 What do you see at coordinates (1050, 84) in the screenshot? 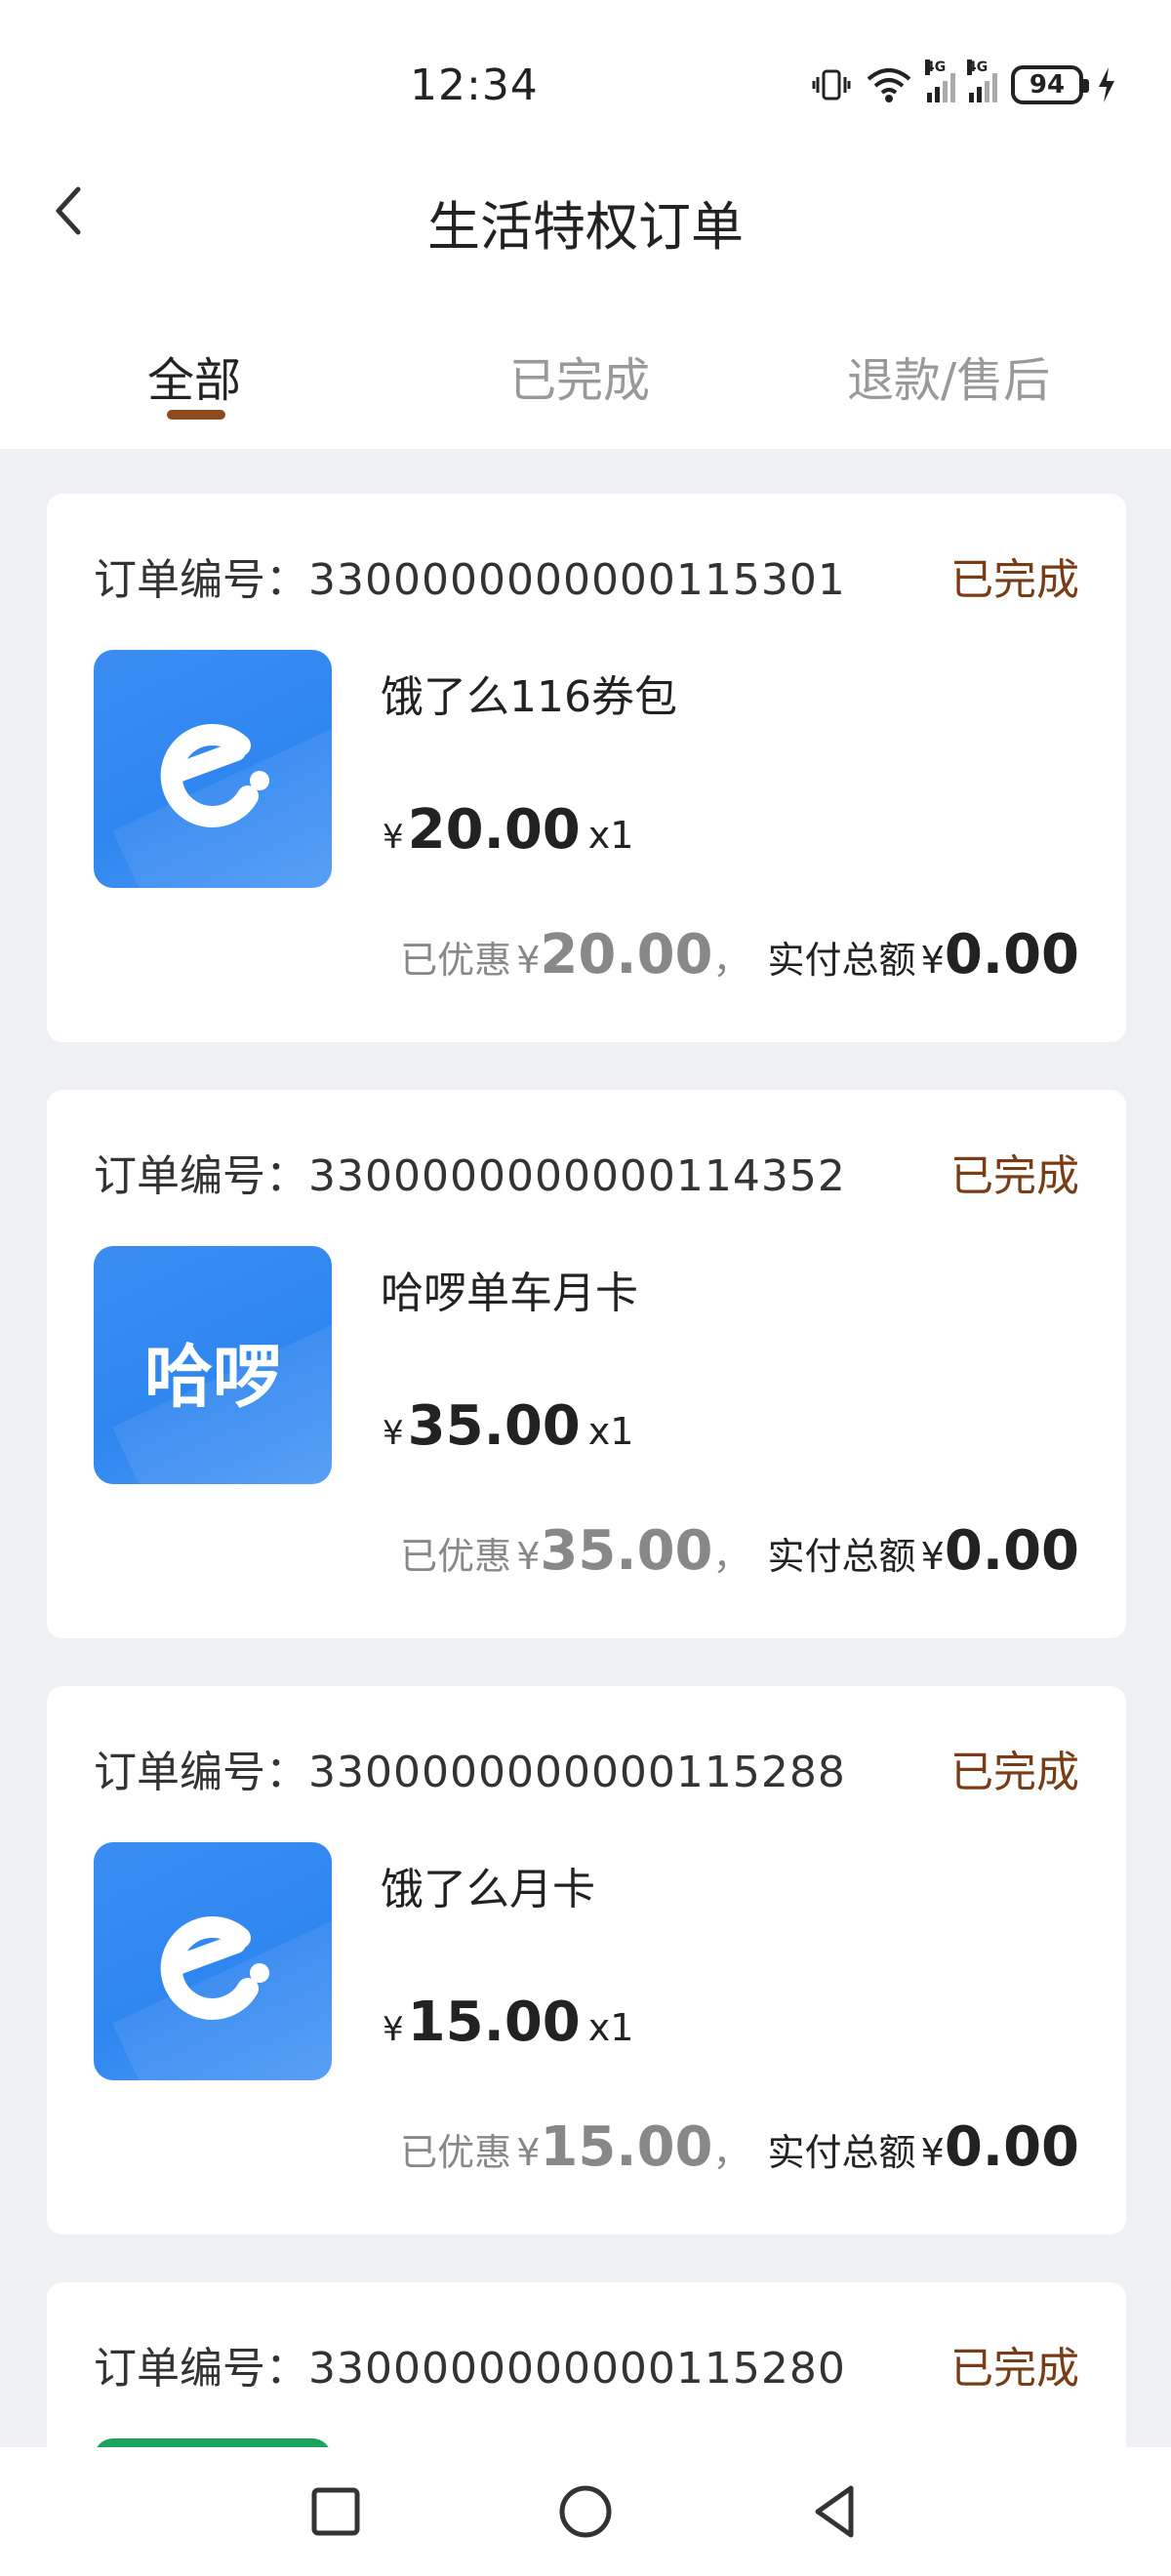
I see `battery-icon: 94` at bounding box center [1050, 84].